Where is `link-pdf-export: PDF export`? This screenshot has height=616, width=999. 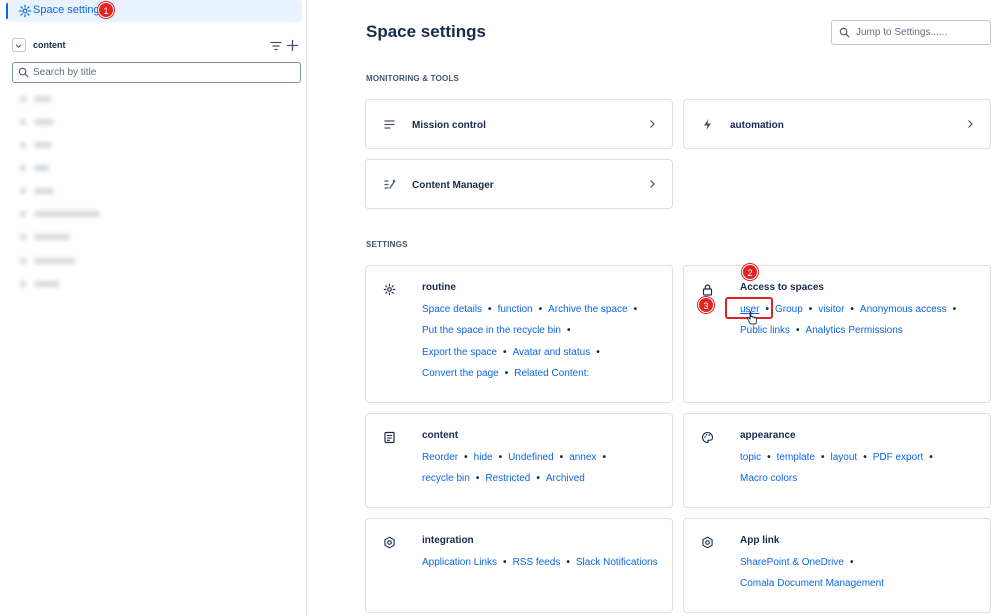
link-pdf-export: PDF export is located at coordinates (898, 457).